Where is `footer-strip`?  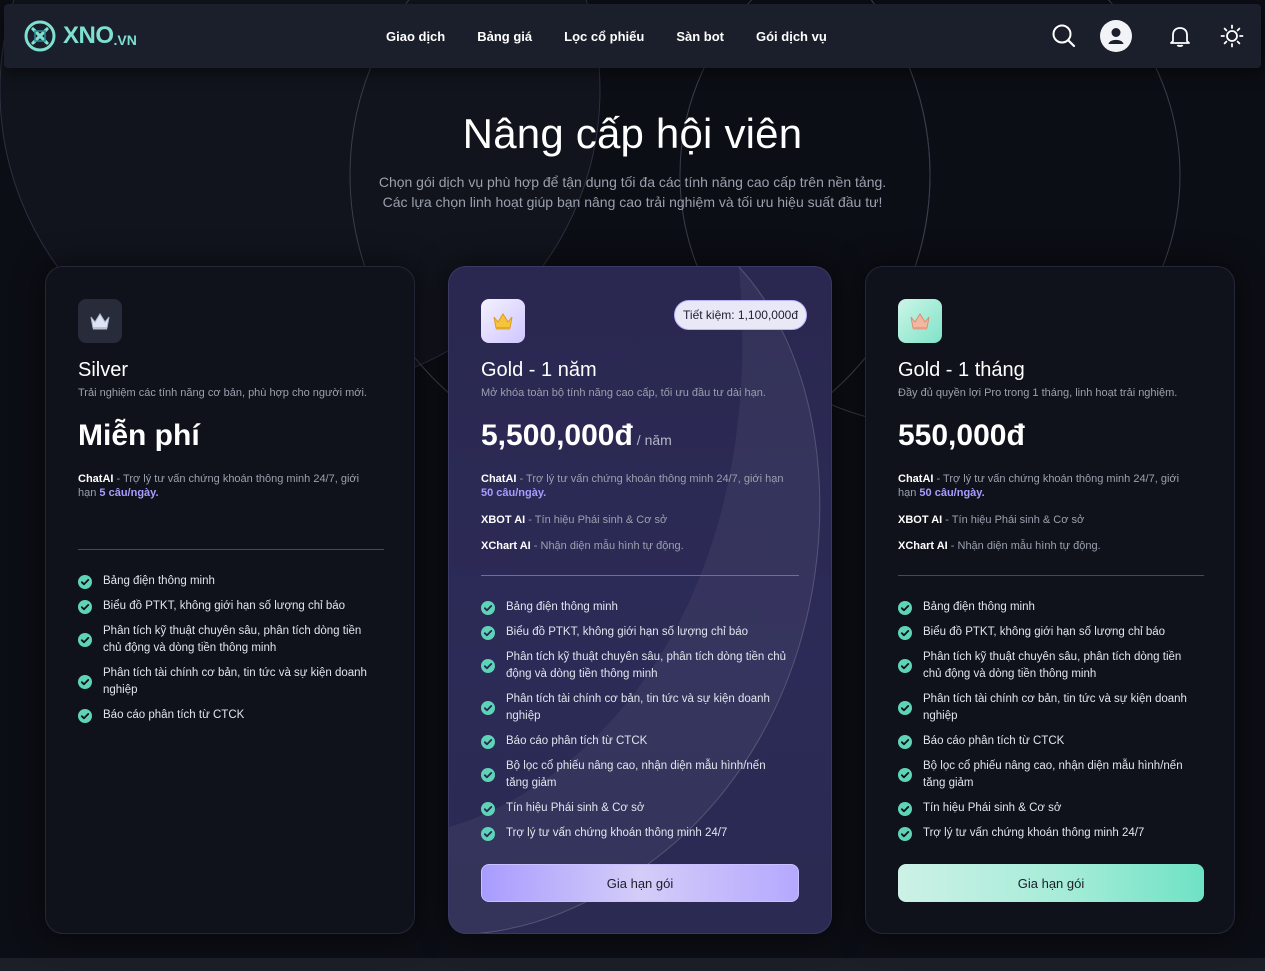
footer-strip is located at coordinates (632, 964).